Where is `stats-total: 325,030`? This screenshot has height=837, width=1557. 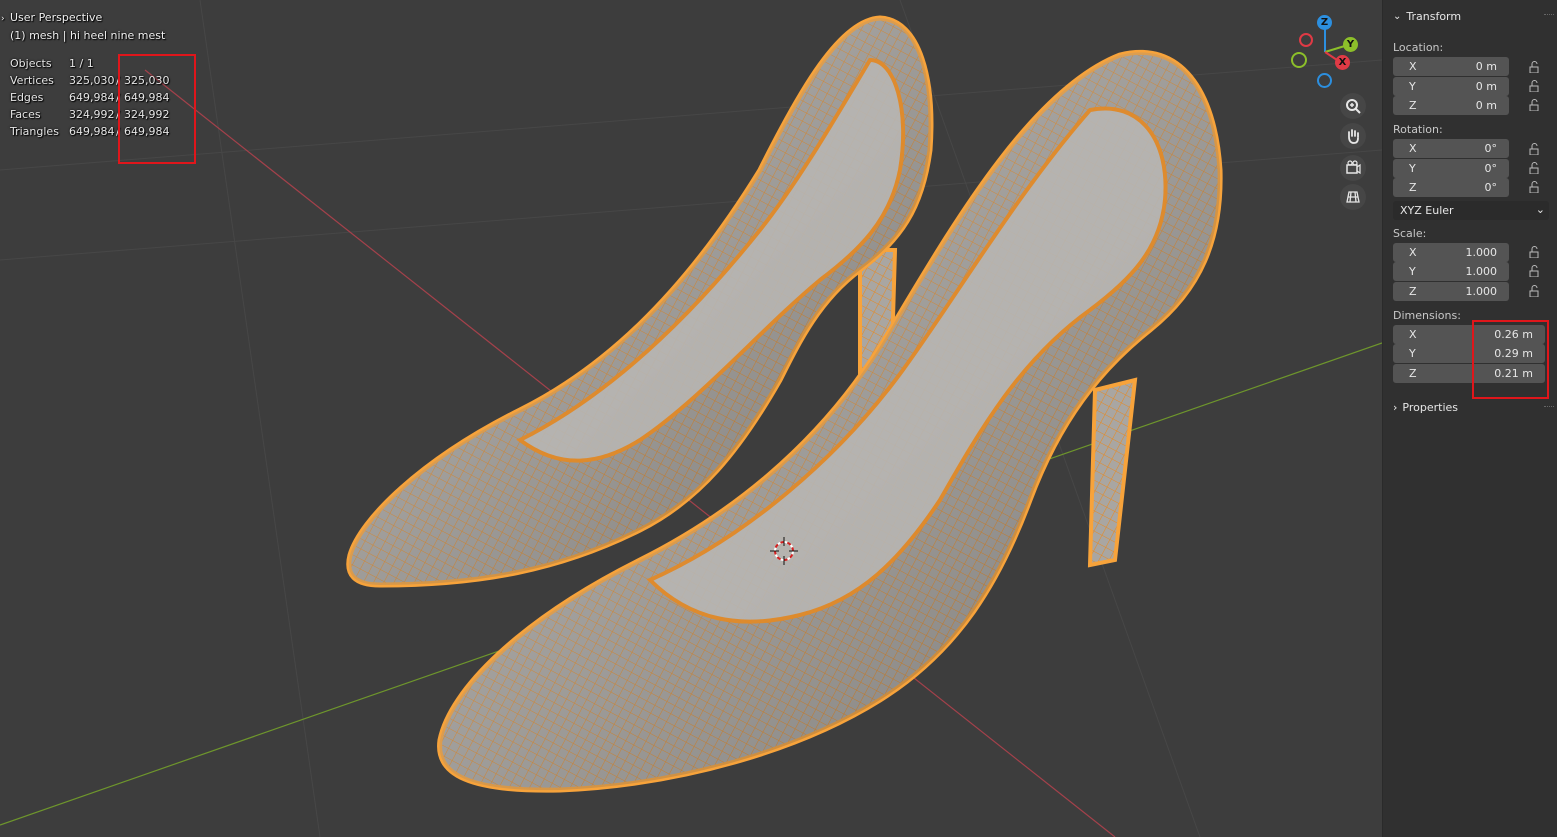 stats-total: 325,030 is located at coordinates (147, 80).